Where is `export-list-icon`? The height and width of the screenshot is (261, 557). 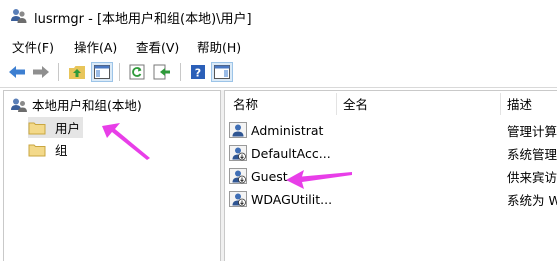 export-list-icon is located at coordinates (161, 72).